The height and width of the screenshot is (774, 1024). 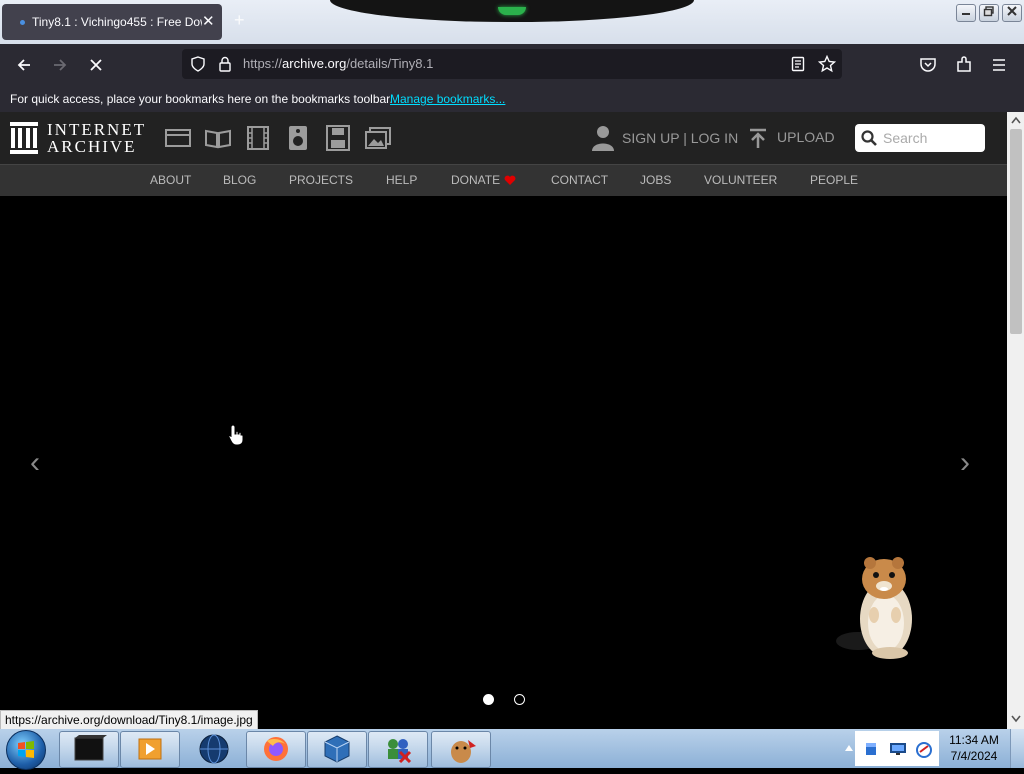 I want to click on url-scheme: https://, so click(x=263, y=63).